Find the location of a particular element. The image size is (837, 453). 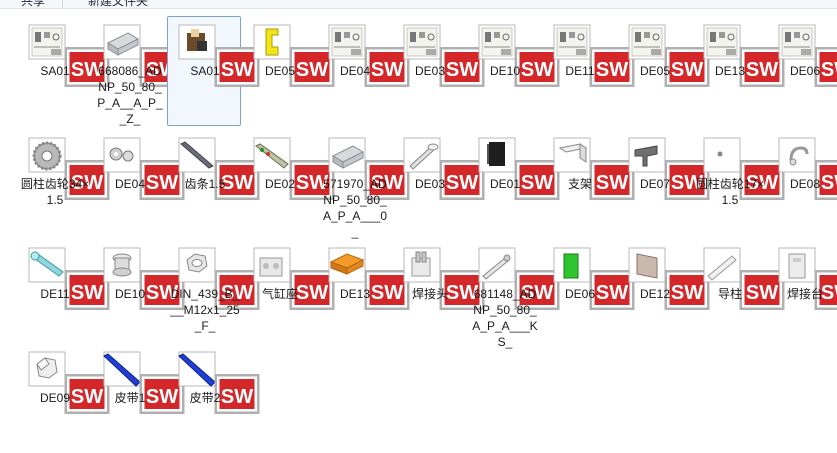

toolbar-new-folder: 新建文件夹 is located at coordinates (118, 4).